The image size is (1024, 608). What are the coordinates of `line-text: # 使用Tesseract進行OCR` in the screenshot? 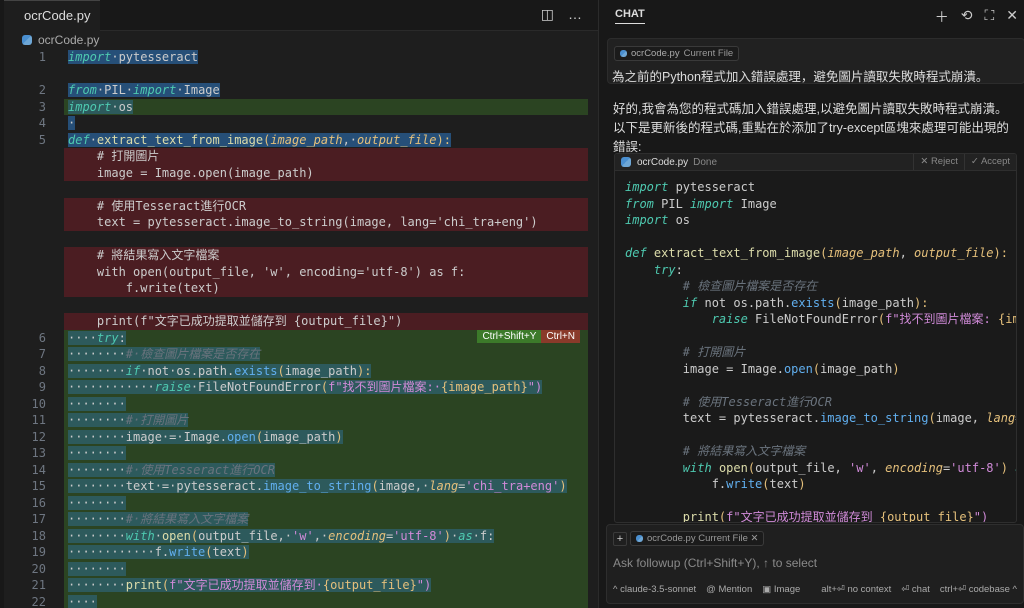 It's located at (326, 205).